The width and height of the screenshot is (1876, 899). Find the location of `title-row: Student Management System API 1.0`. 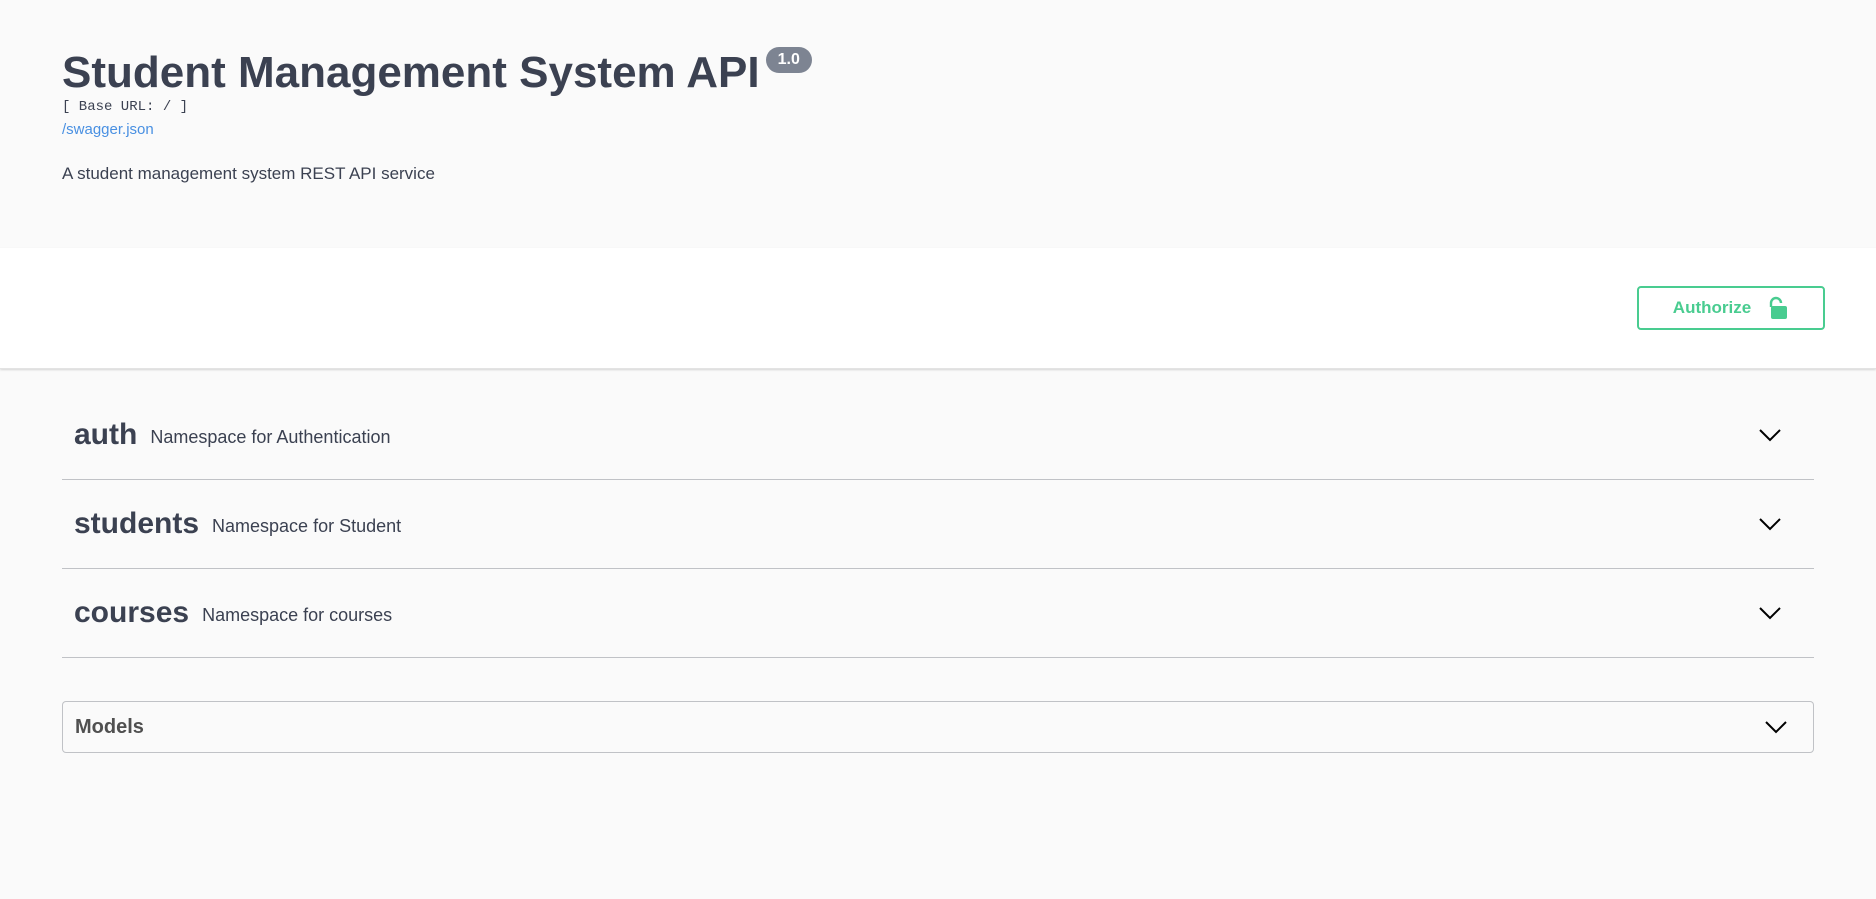

title-row: Student Management System API 1.0 is located at coordinates (437, 73).